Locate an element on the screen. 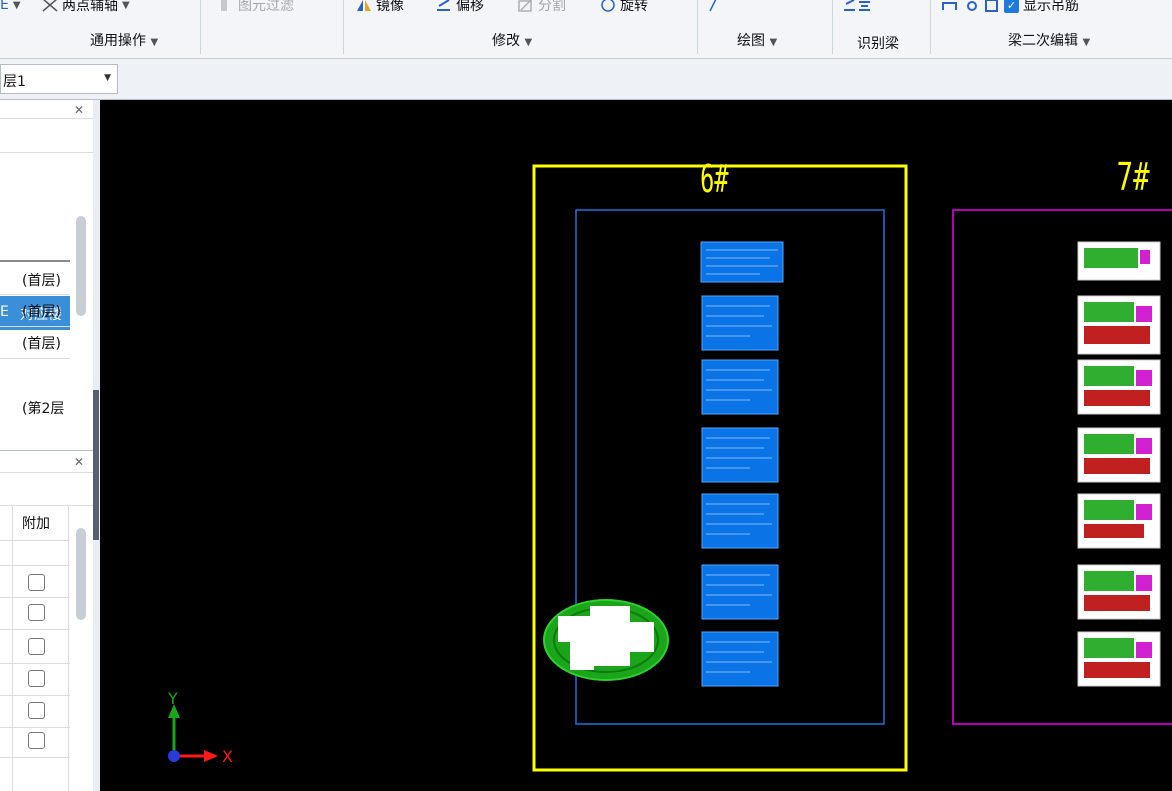 The height and width of the screenshot is (791, 1172). cad-symbol-cluster is located at coordinates (606, 640).